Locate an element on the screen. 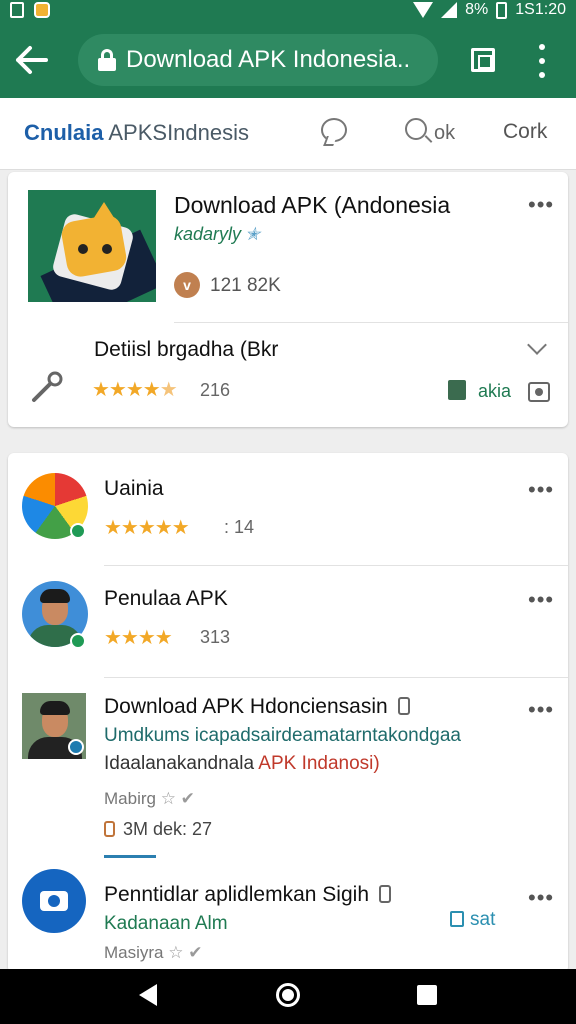 The width and height of the screenshot is (576, 1024). list-item-description: Kadanaan Alm is located at coordinates (166, 923).